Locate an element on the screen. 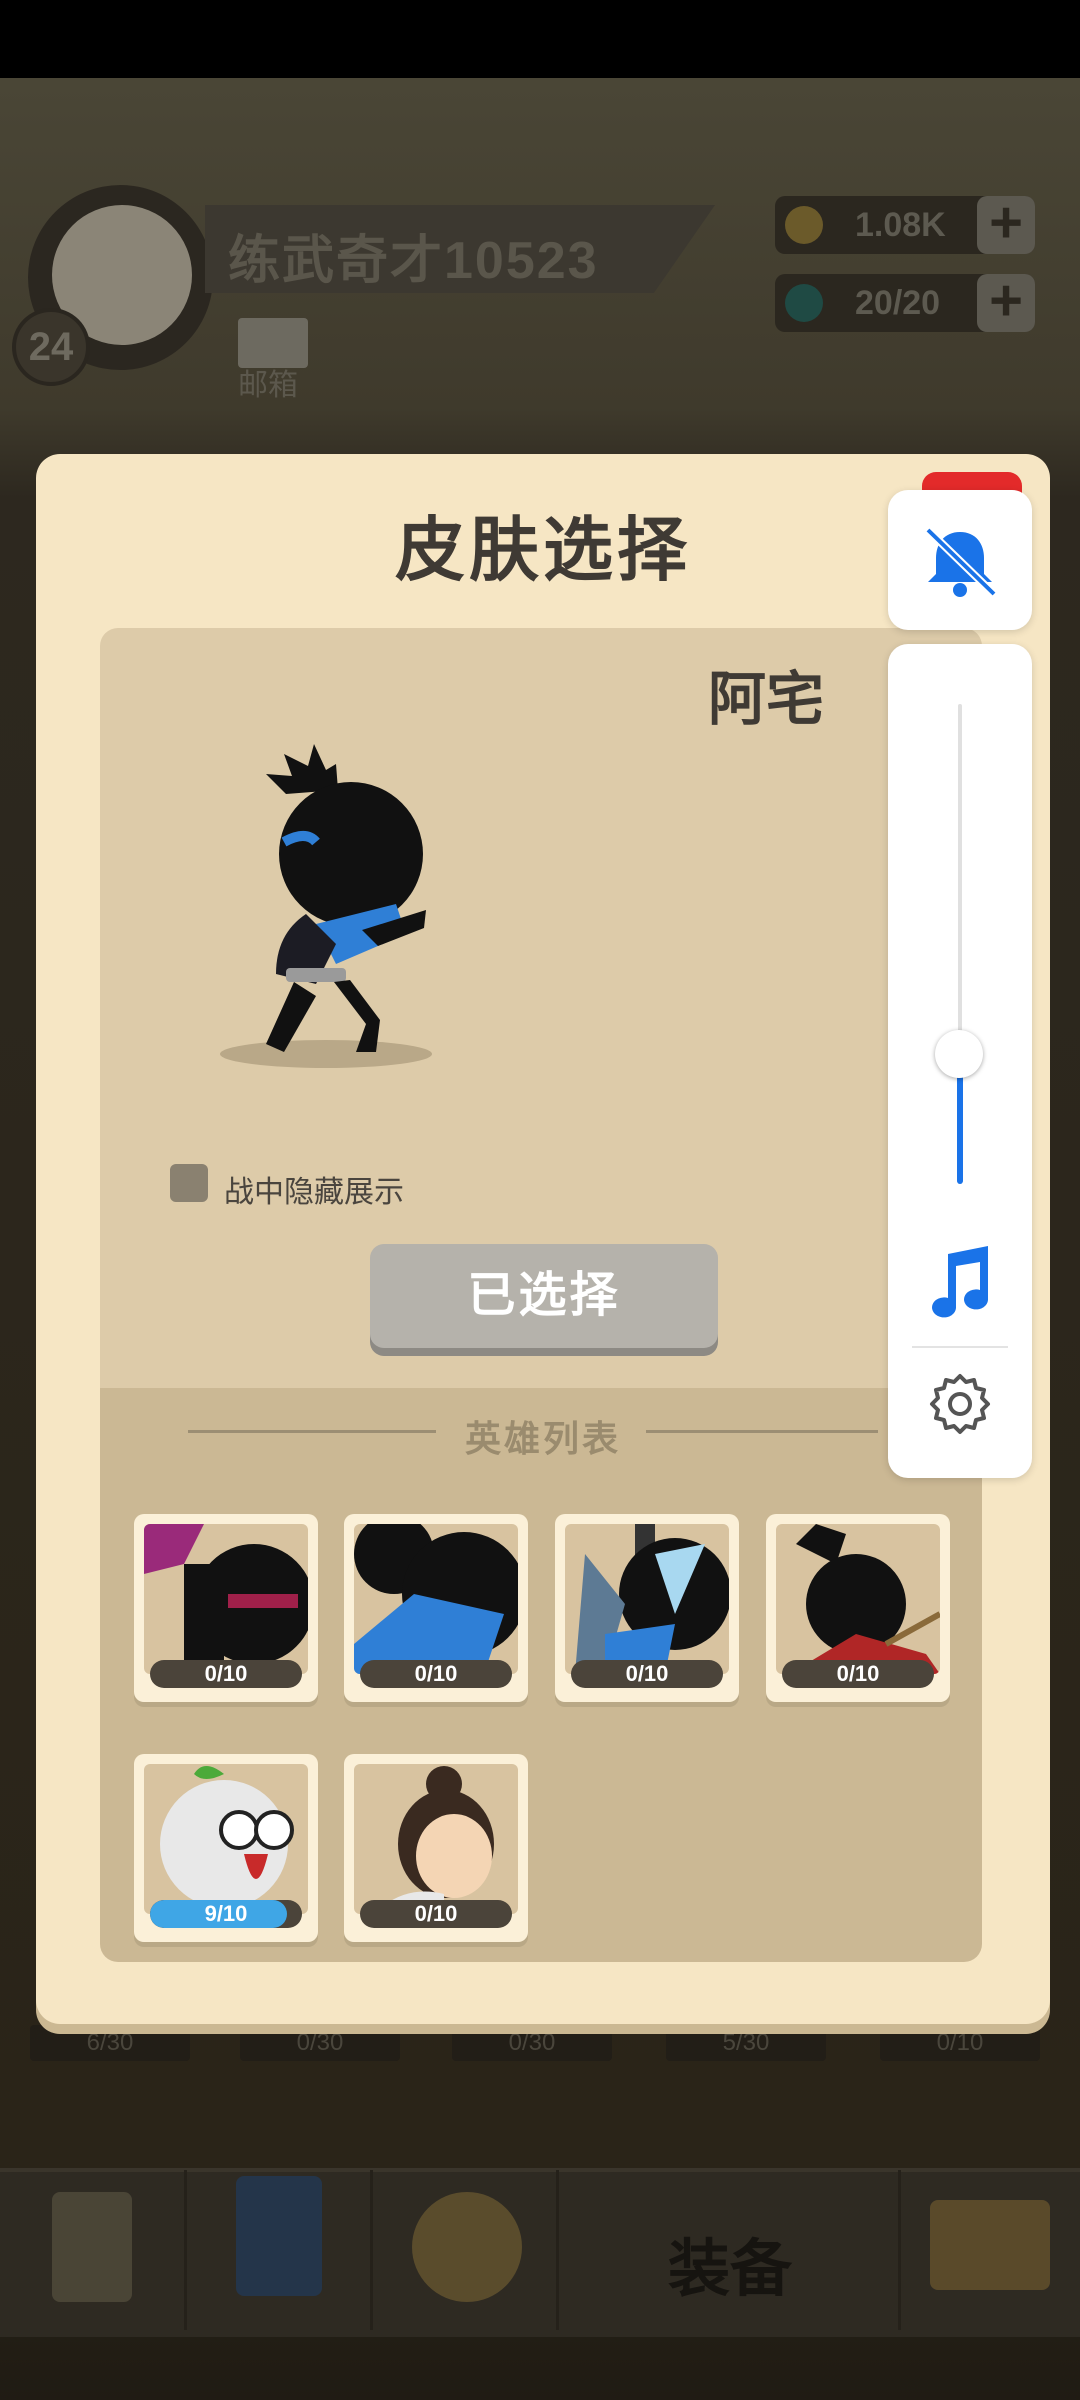  hero-preview-figure is located at coordinates (326, 906).